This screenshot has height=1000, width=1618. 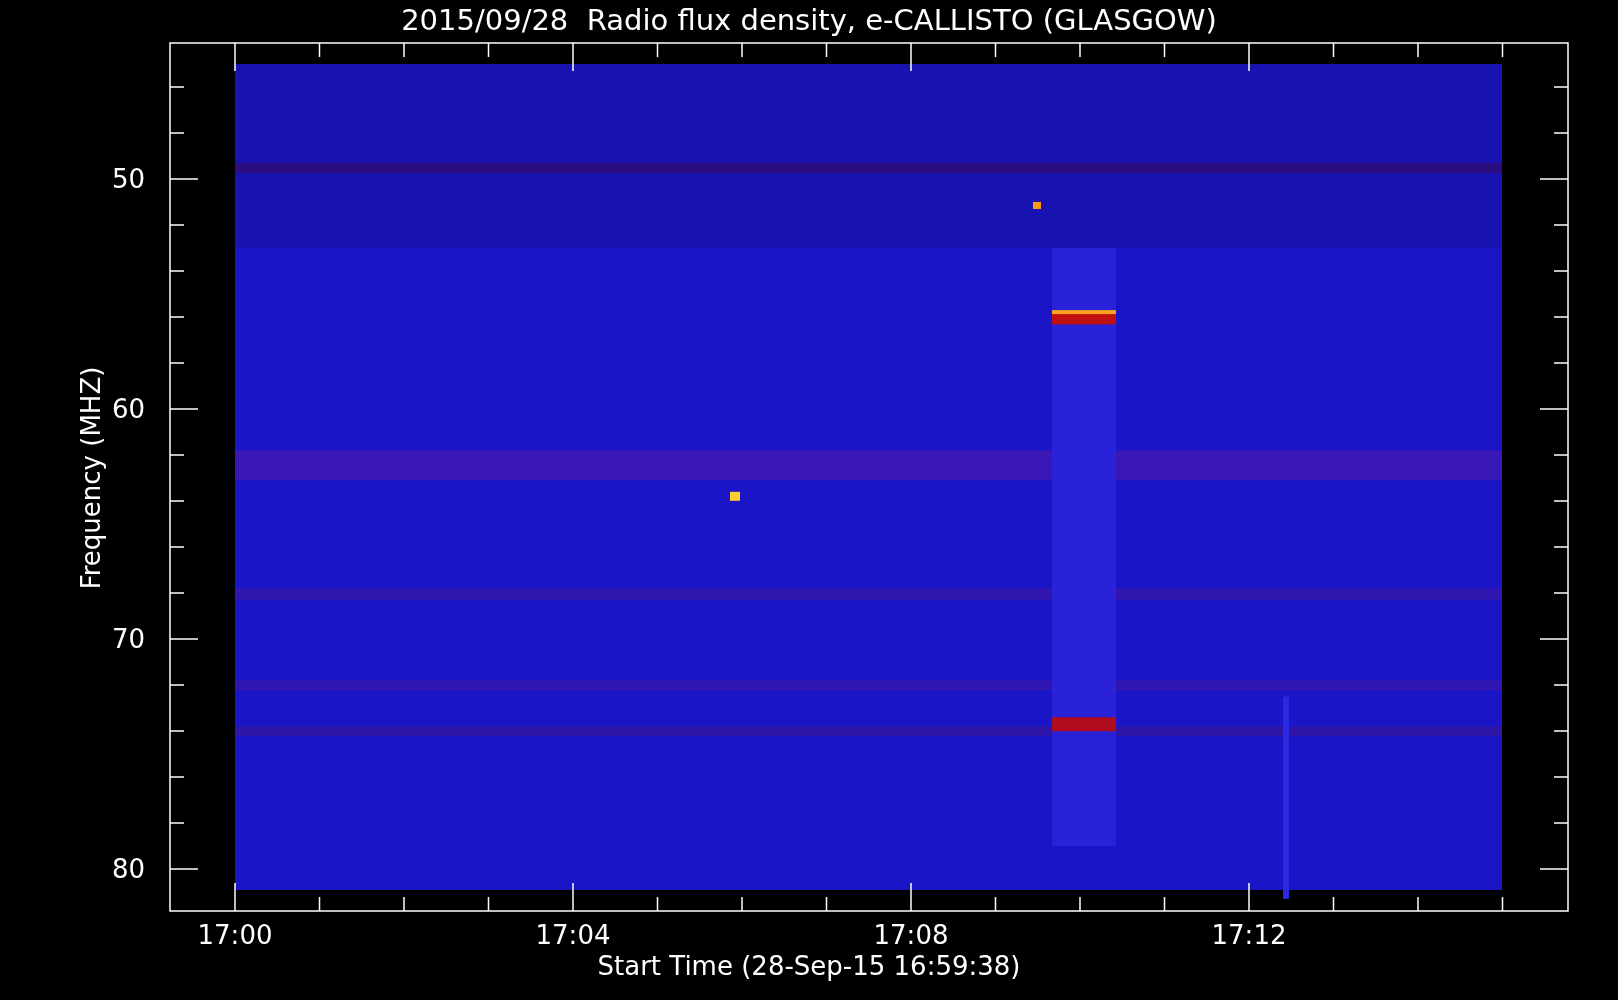 What do you see at coordinates (809, 966) in the screenshot?
I see `axis-label: Start Time (28-Sep-15 16:59:38)` at bounding box center [809, 966].